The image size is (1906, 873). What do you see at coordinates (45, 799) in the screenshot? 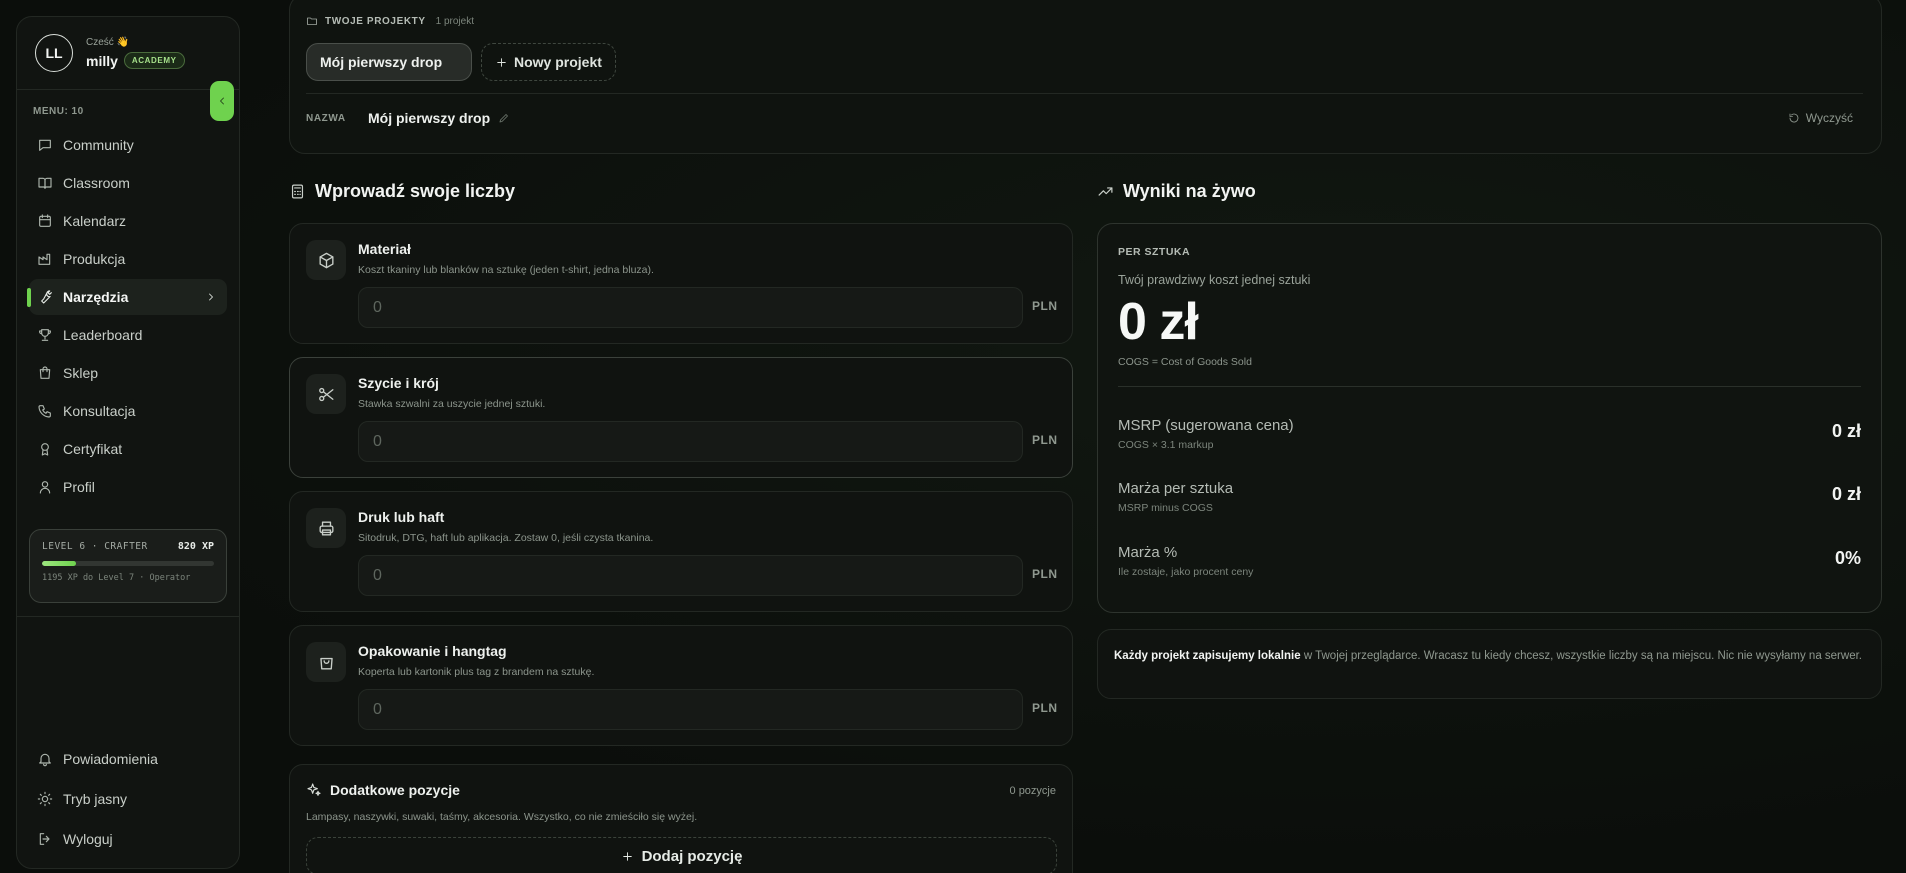
I see `sun-icon` at bounding box center [45, 799].